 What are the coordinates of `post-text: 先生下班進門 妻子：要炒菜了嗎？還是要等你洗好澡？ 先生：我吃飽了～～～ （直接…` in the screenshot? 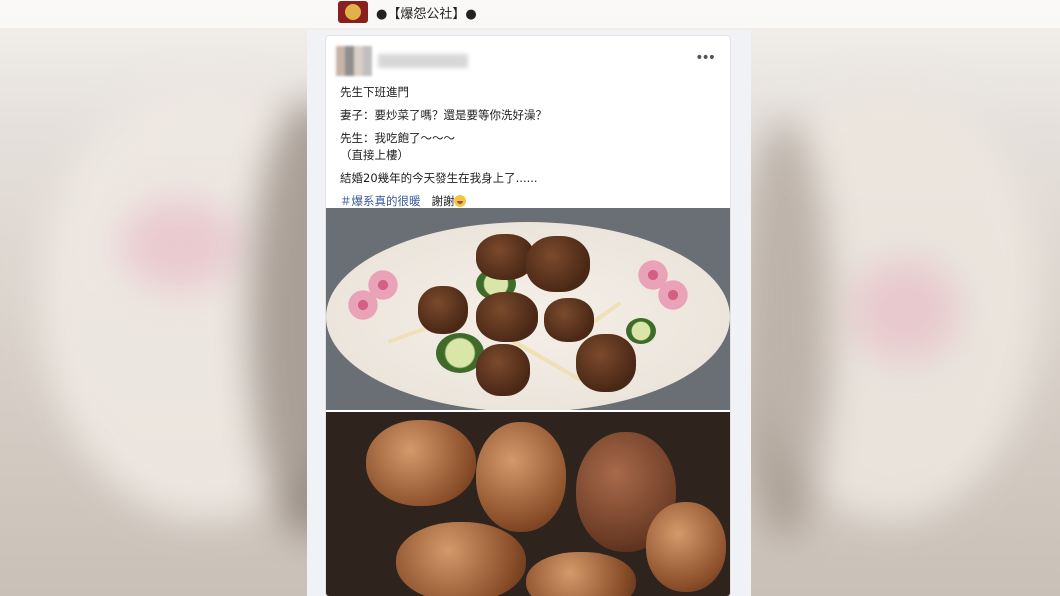 It's located at (530, 147).